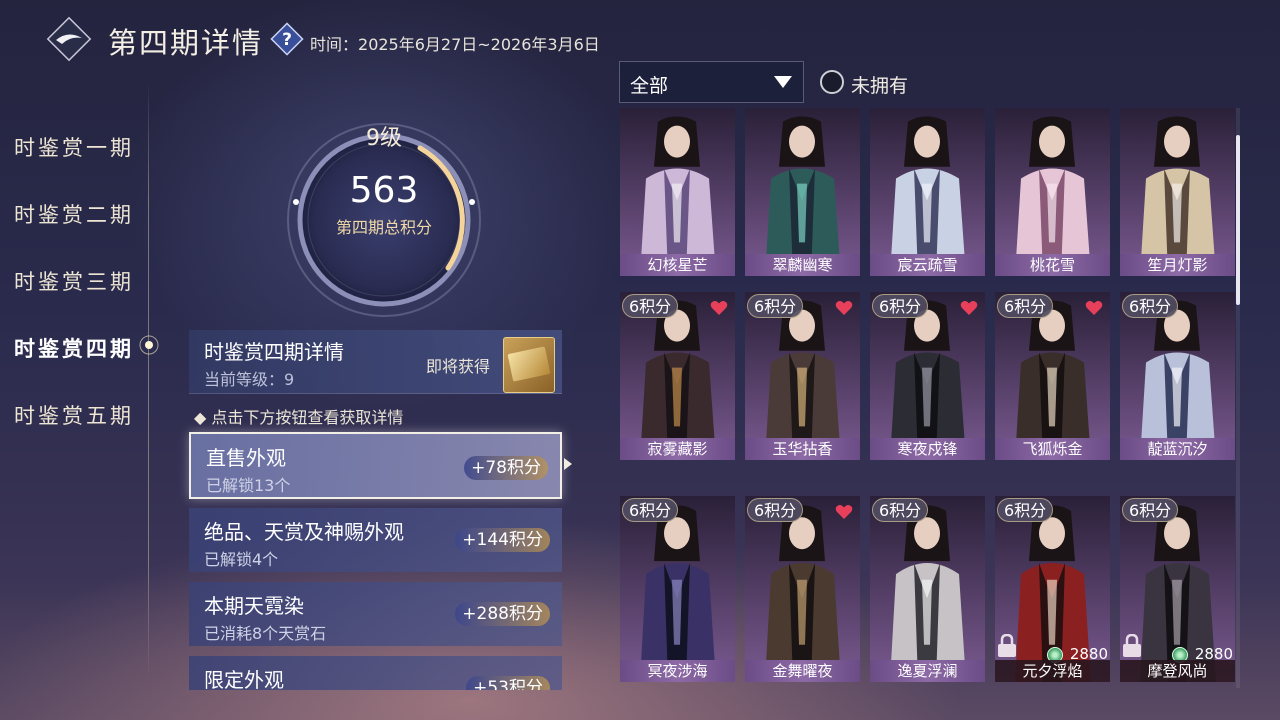 This screenshot has height=720, width=1280. Describe the element at coordinates (384, 190) in the screenshot. I see `total-score: 563` at that location.